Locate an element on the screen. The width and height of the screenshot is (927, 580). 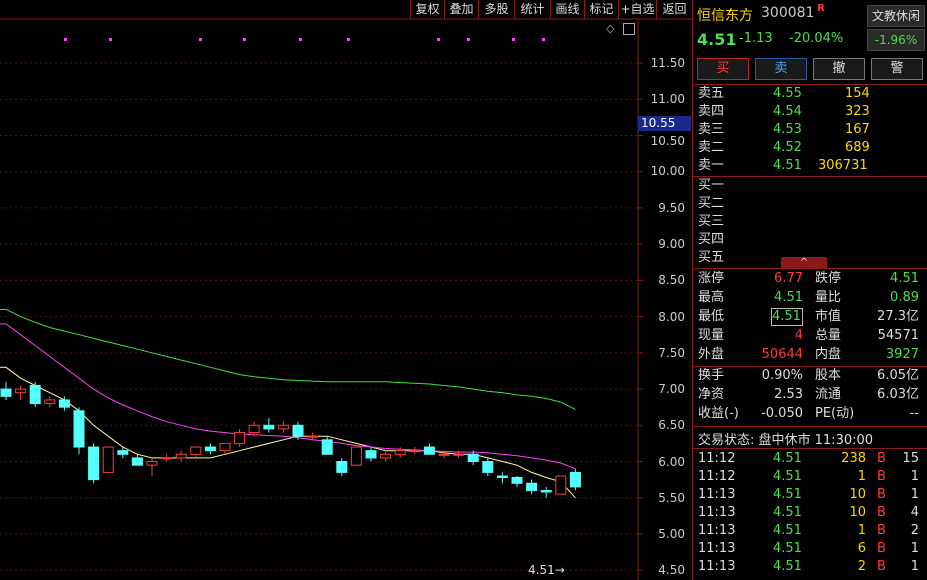
ask-label: 卖二 is located at coordinates (711, 147).